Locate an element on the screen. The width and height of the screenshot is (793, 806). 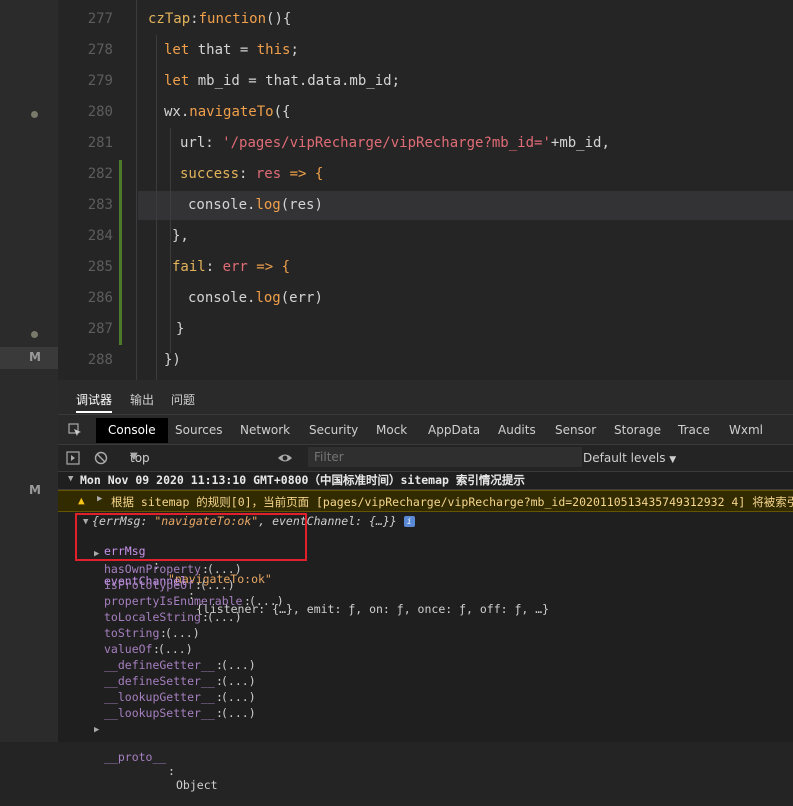
code-line: console.log(res) is located at coordinates (255, 205).